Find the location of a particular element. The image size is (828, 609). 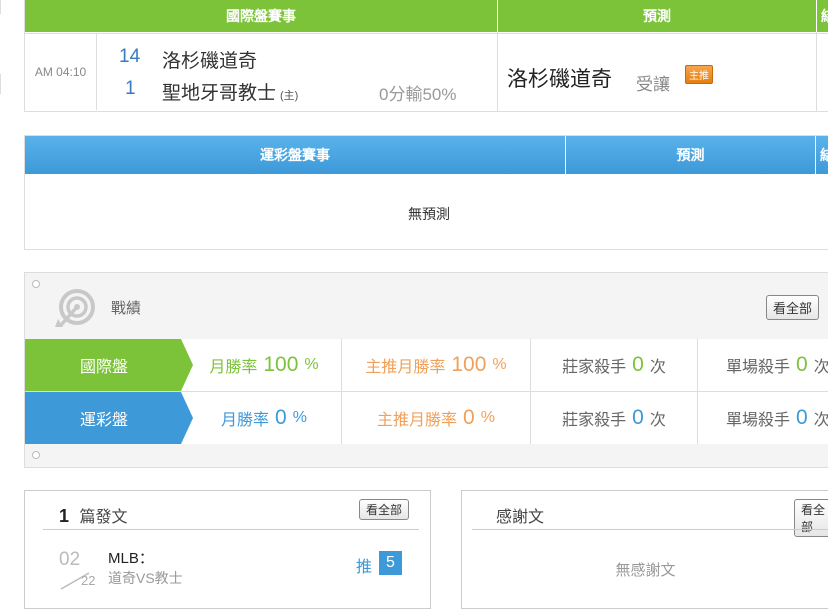

intl-month-rate-pct: % is located at coordinates (311, 364).